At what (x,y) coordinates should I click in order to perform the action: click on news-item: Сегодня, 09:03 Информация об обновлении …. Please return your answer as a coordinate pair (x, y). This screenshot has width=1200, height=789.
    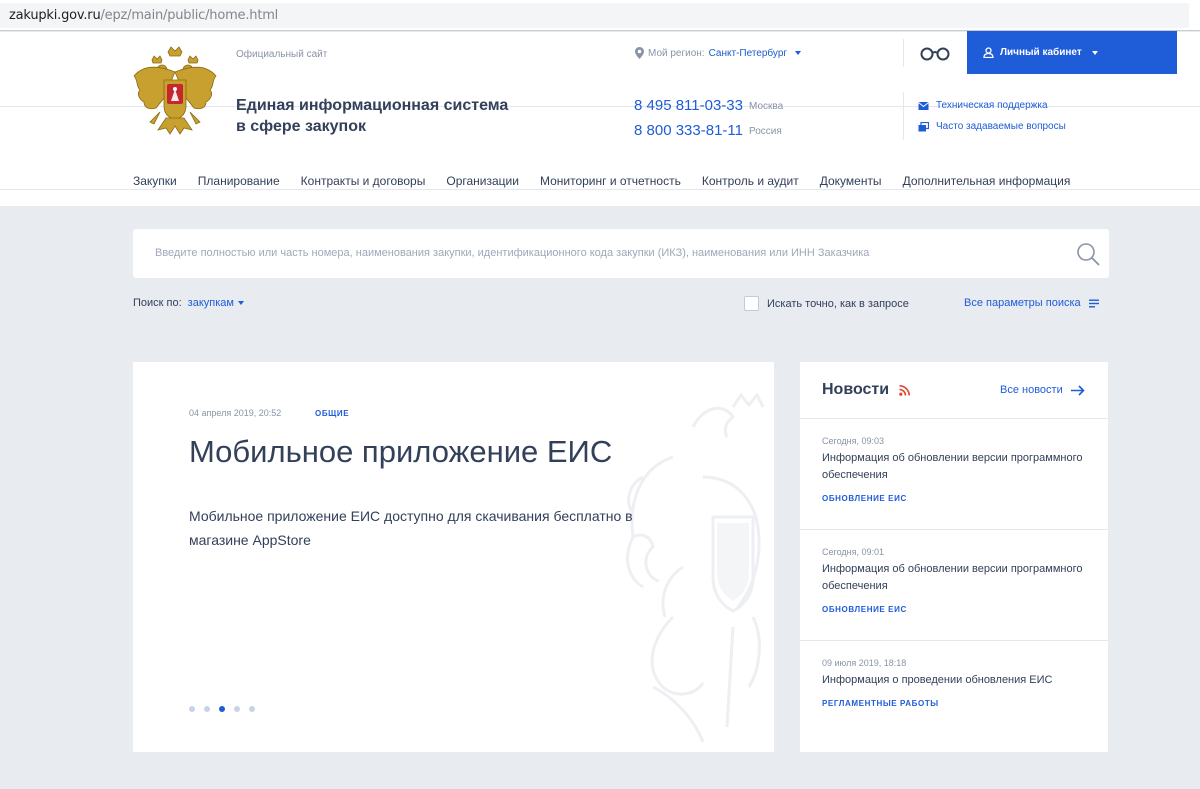
    Looking at the image, I should click on (957, 469).